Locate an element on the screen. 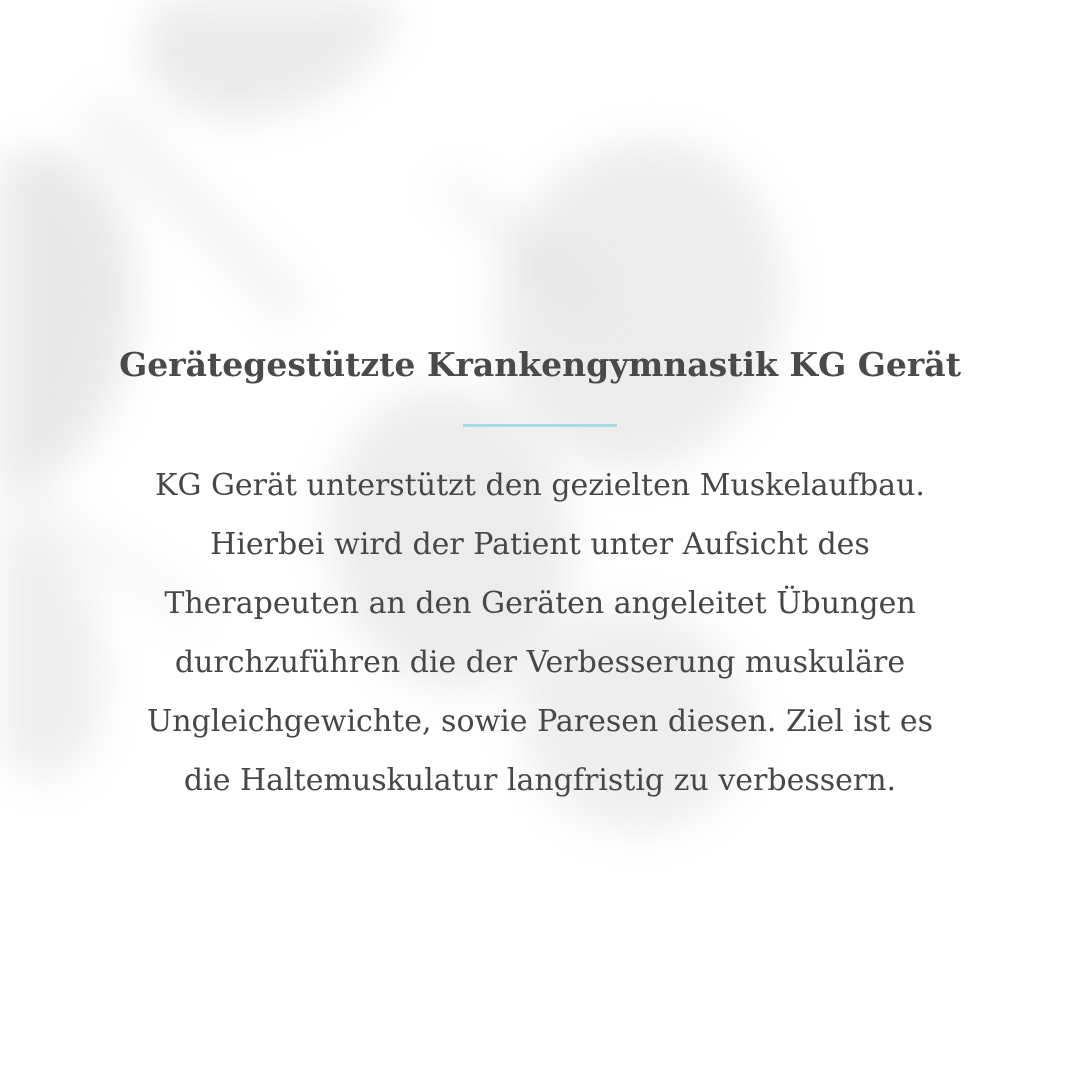 This screenshot has height=1080, width=1080. title-divider is located at coordinates (540, 425).